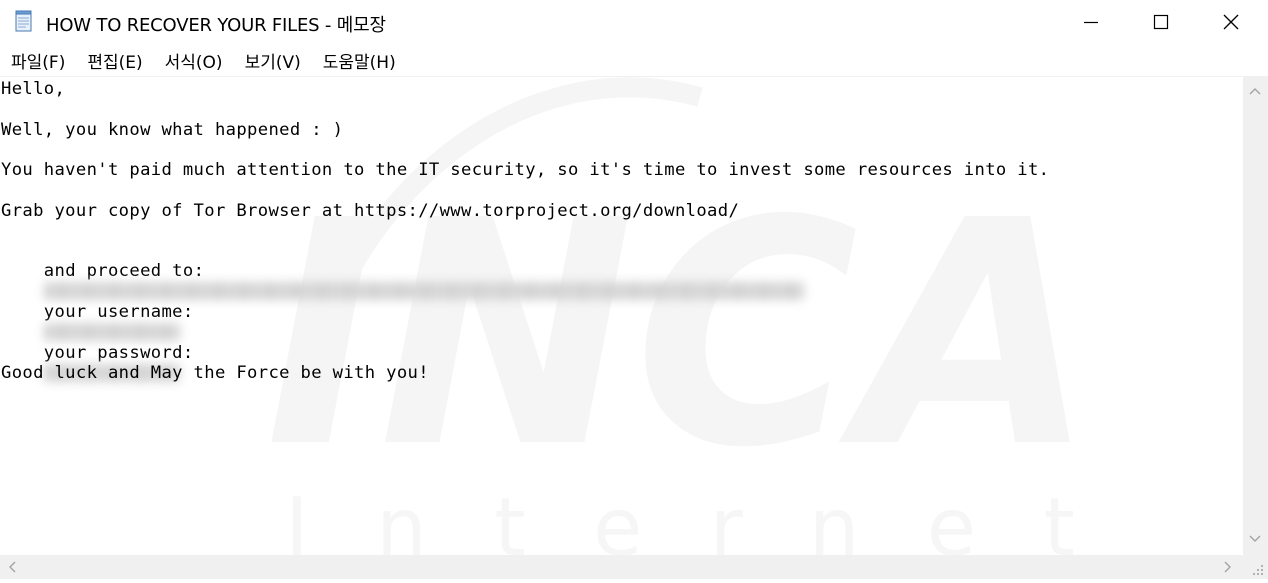 This screenshot has height=583, width=1268. What do you see at coordinates (634, 22) in the screenshot?
I see `title-bar: HOW TO RECOVER YOUR FILES - 메모장` at bounding box center [634, 22].